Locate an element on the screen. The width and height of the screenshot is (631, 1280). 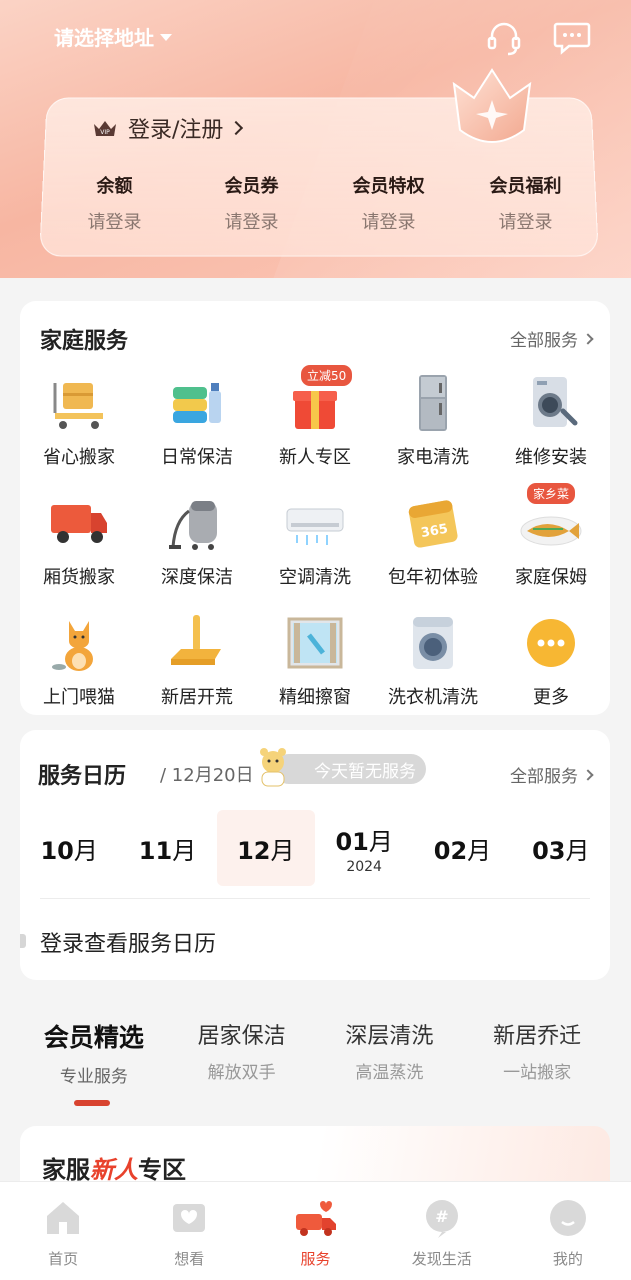
service-item-deep-cleaning: 深度保洁 is located at coordinates (197, 540).